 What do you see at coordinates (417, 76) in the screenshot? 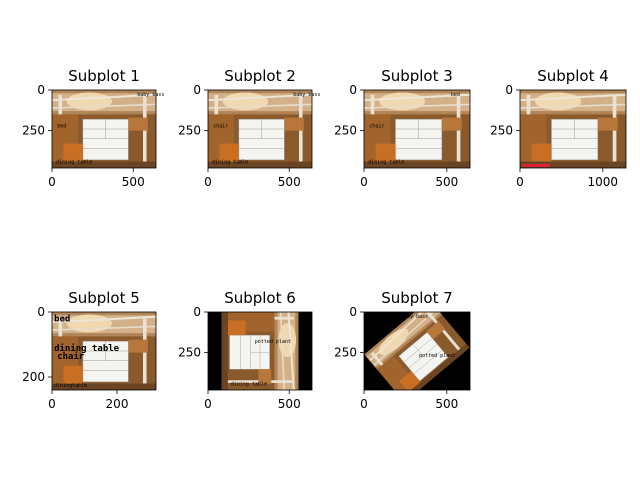
I see `subplot-title: Subplot 3` at bounding box center [417, 76].